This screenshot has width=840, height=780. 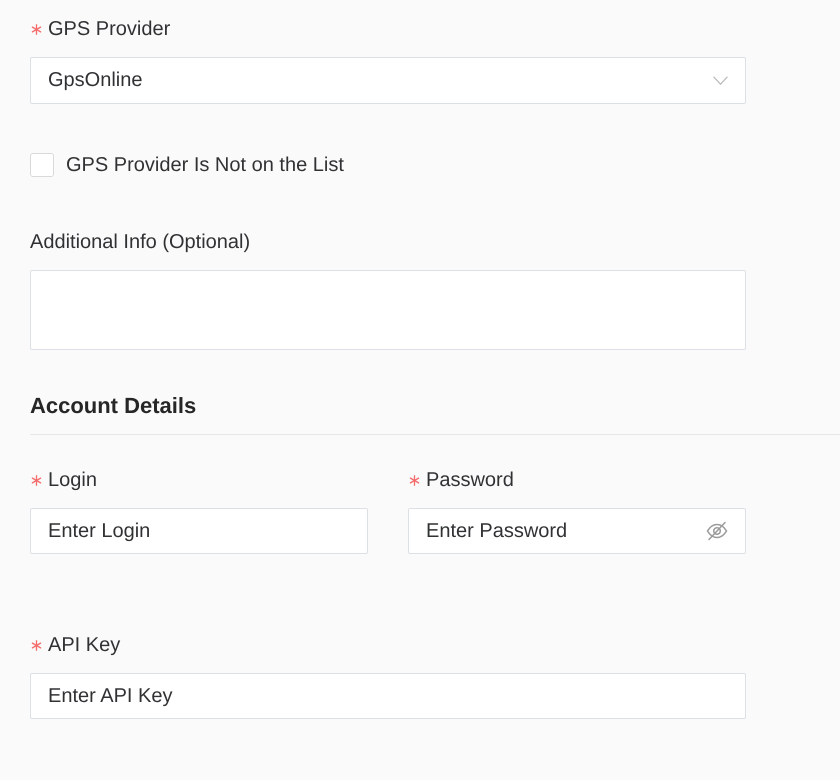 What do you see at coordinates (388, 310) in the screenshot?
I see `additional-info-field` at bounding box center [388, 310].